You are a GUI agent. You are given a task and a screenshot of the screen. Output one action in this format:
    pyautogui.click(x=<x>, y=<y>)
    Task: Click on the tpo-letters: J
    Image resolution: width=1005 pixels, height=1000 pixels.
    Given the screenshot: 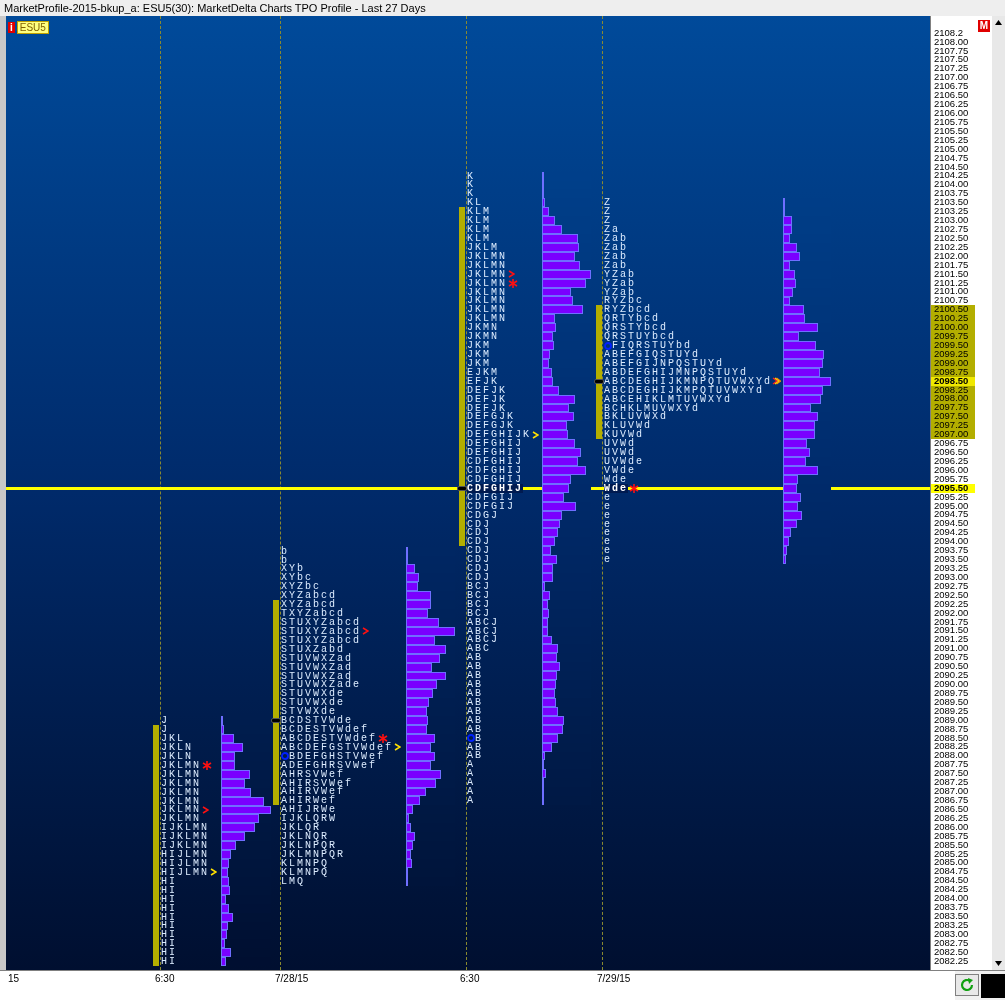 What is the action you would take?
    pyautogui.click(x=165, y=721)
    